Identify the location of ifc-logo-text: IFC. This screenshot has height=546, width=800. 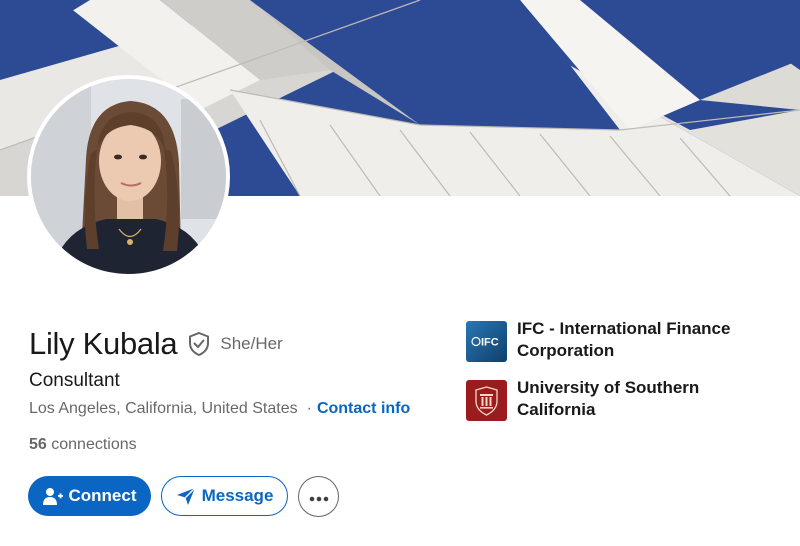
(490, 343).